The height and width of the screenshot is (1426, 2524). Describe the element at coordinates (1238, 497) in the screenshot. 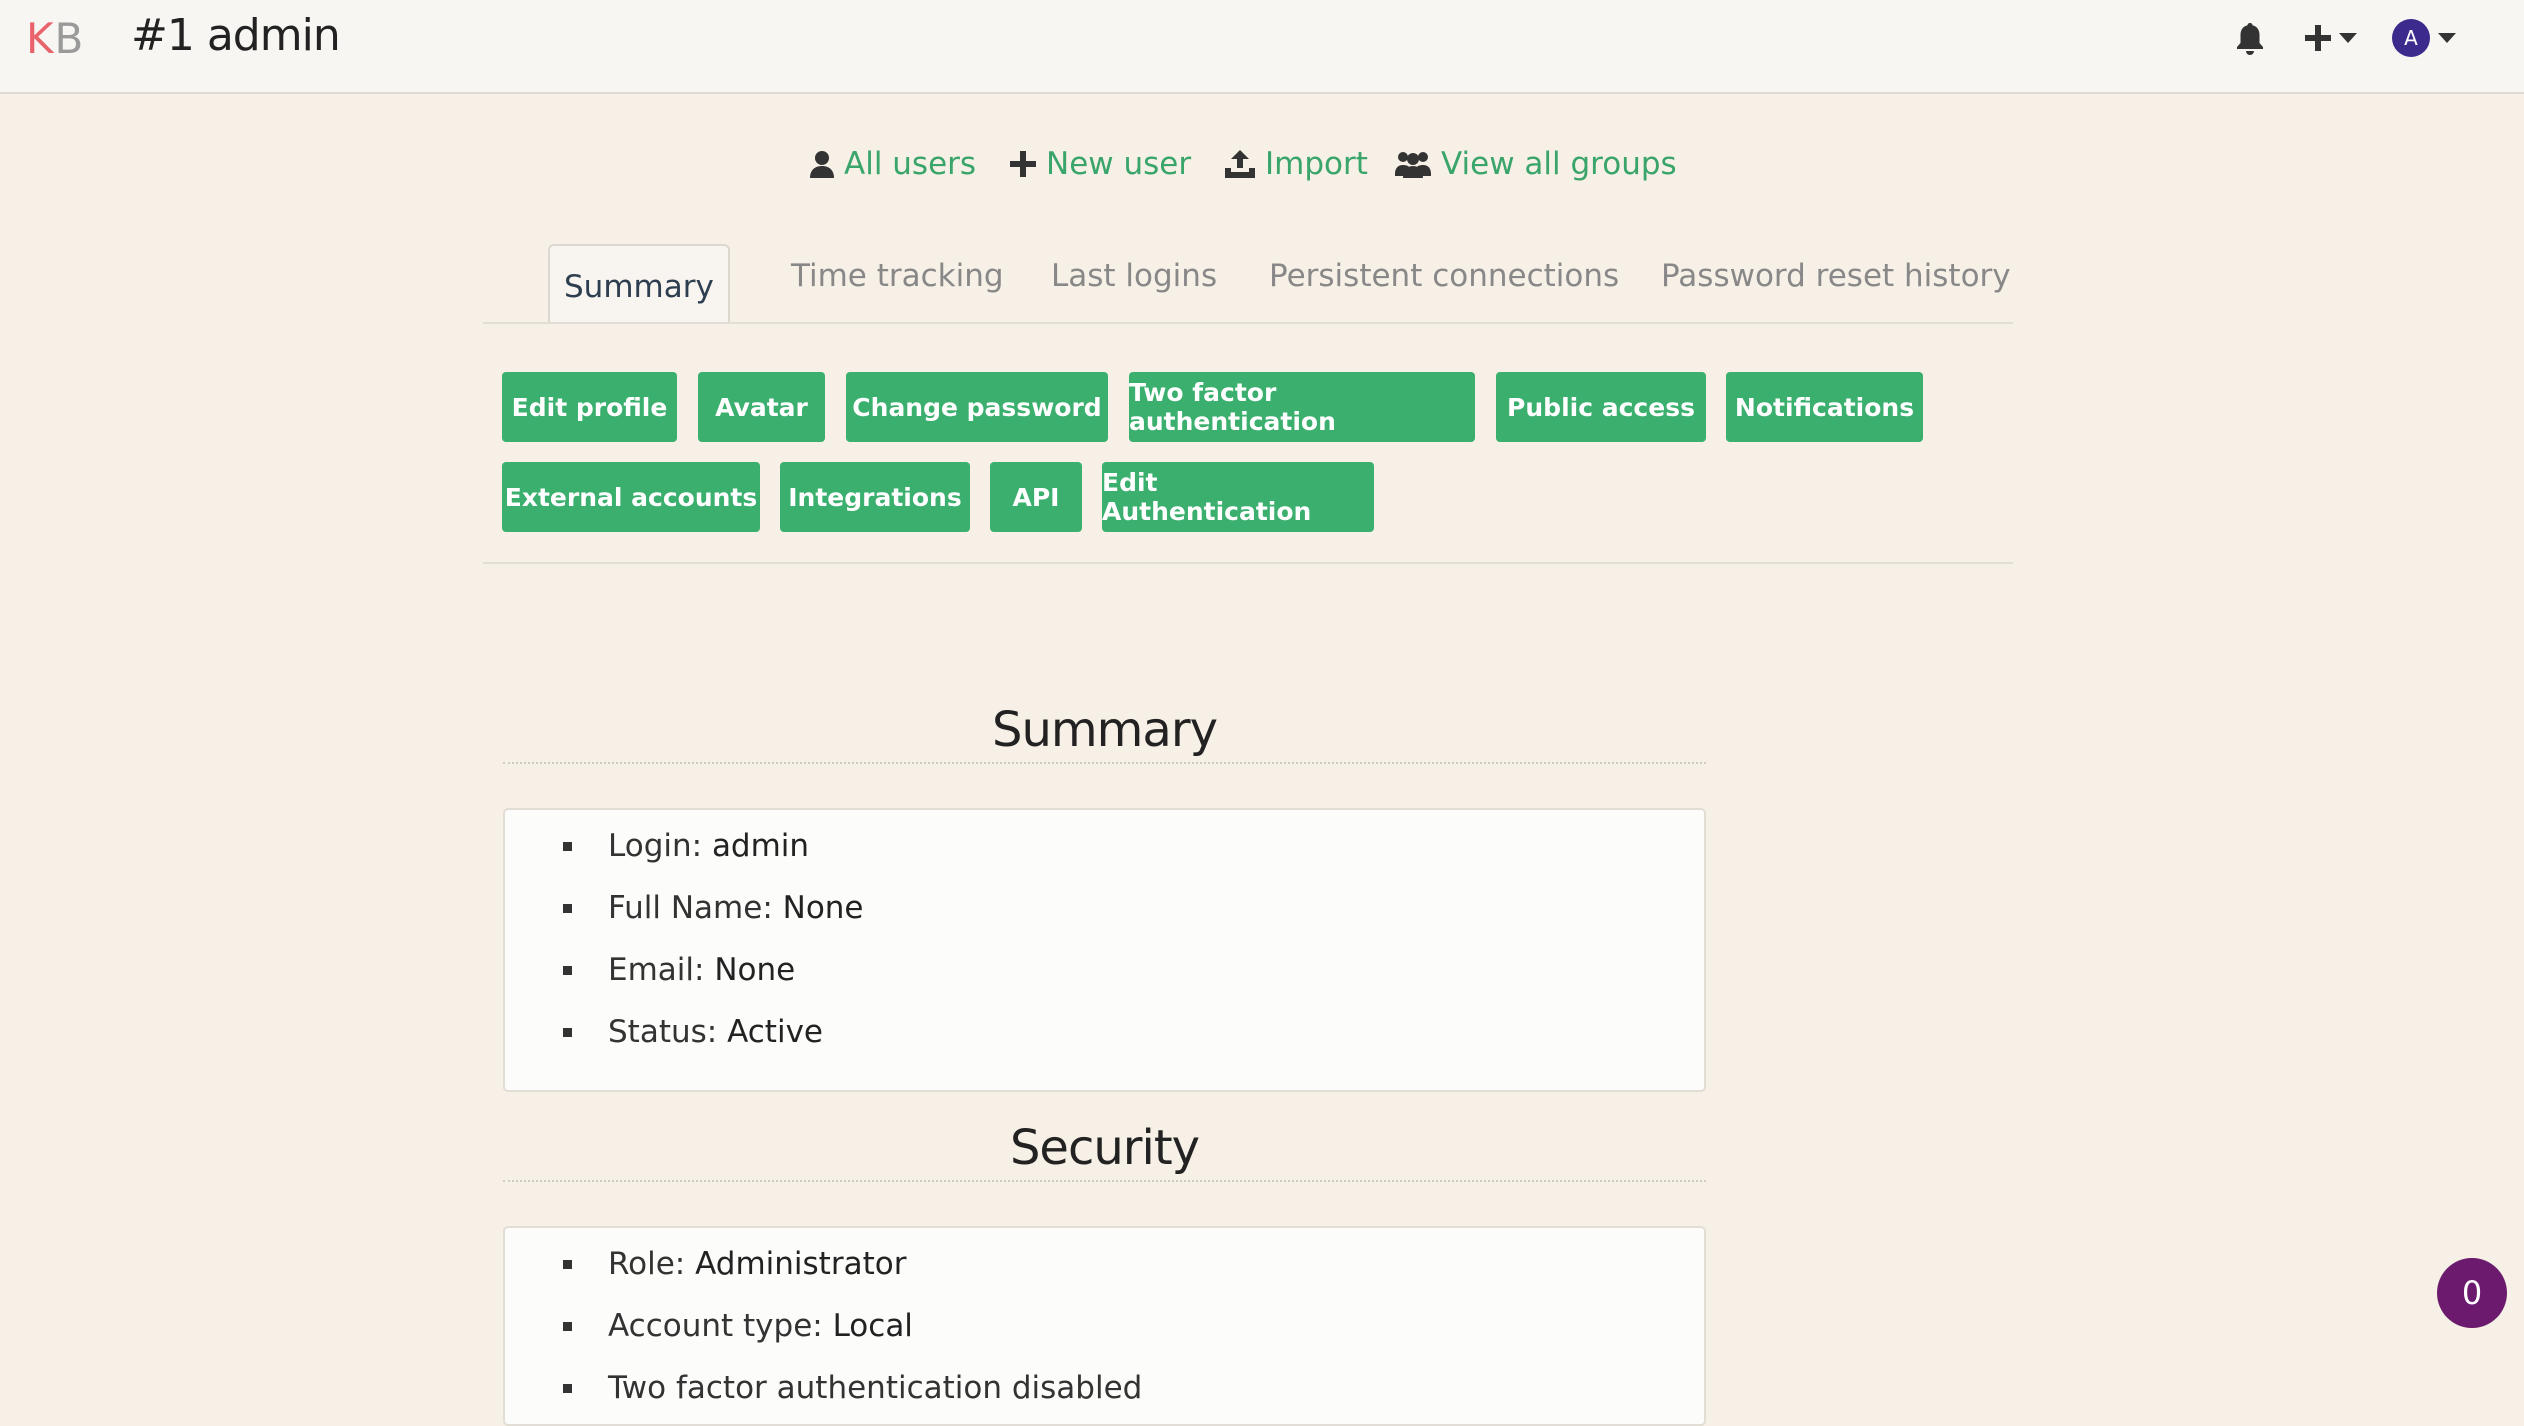

I see `edit-authentication-button: Edit Authentication` at that location.